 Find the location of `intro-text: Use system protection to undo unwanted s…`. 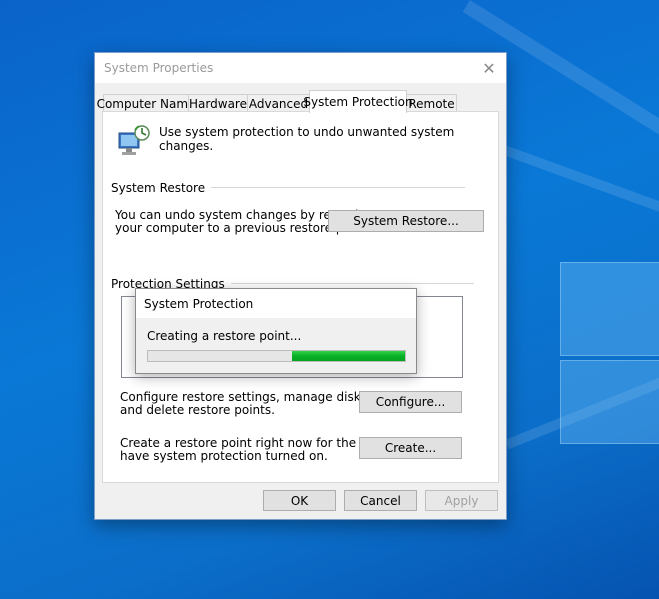

intro-text: Use system protection to undo unwanted s… is located at coordinates (307, 139).